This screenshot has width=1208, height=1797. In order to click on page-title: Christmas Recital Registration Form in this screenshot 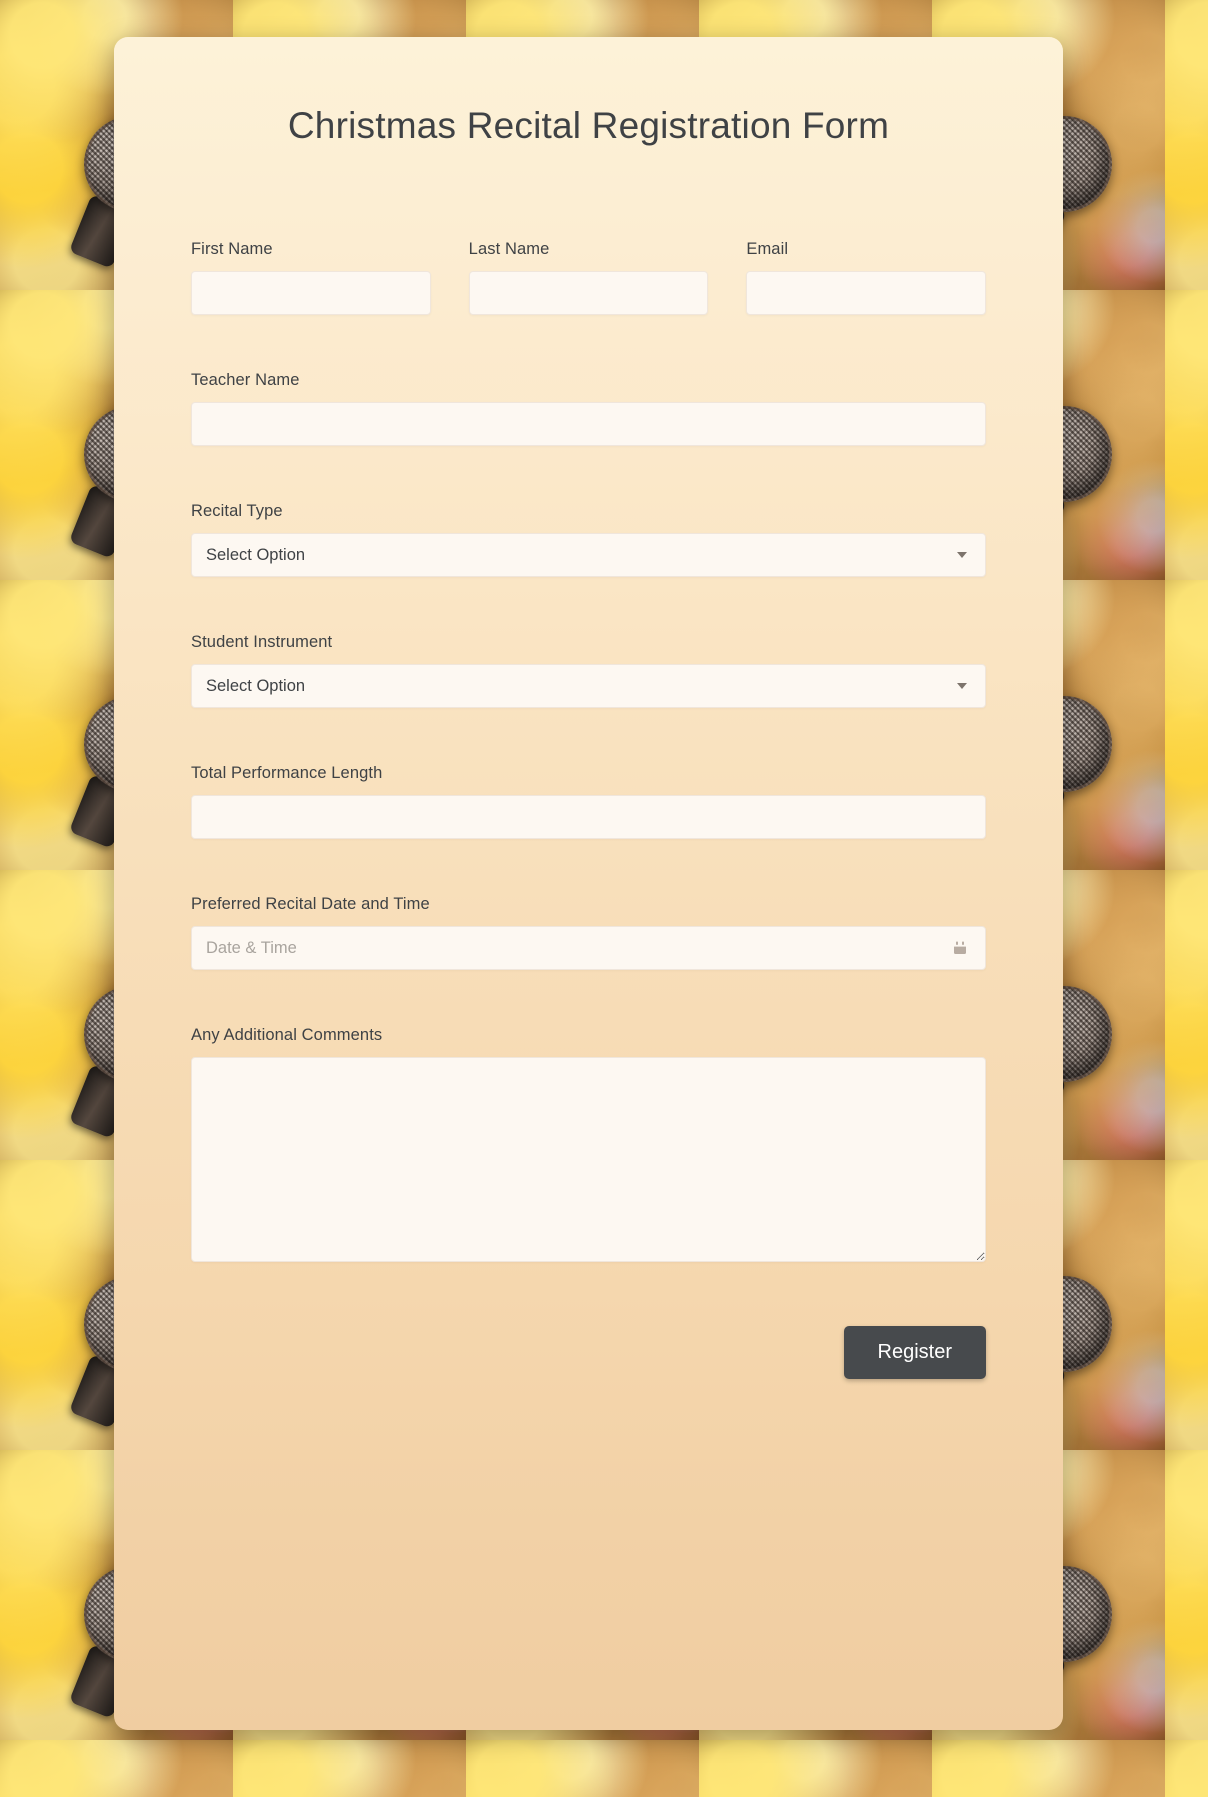, I will do `click(588, 125)`.